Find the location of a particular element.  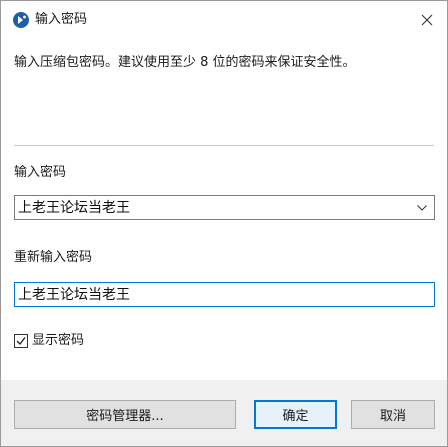

description-text: 输入压缩包密码。建议使用至少 8 位的密码来保证安全性。 is located at coordinates (185, 62).